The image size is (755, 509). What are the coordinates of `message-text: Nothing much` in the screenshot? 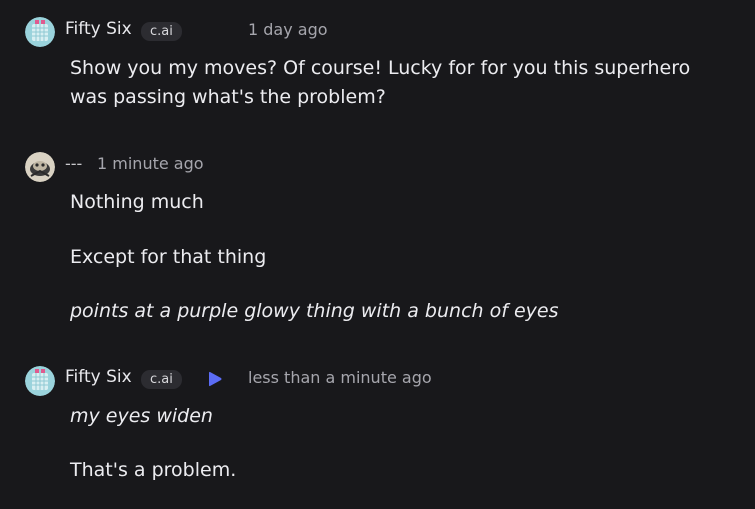 It's located at (137, 202).